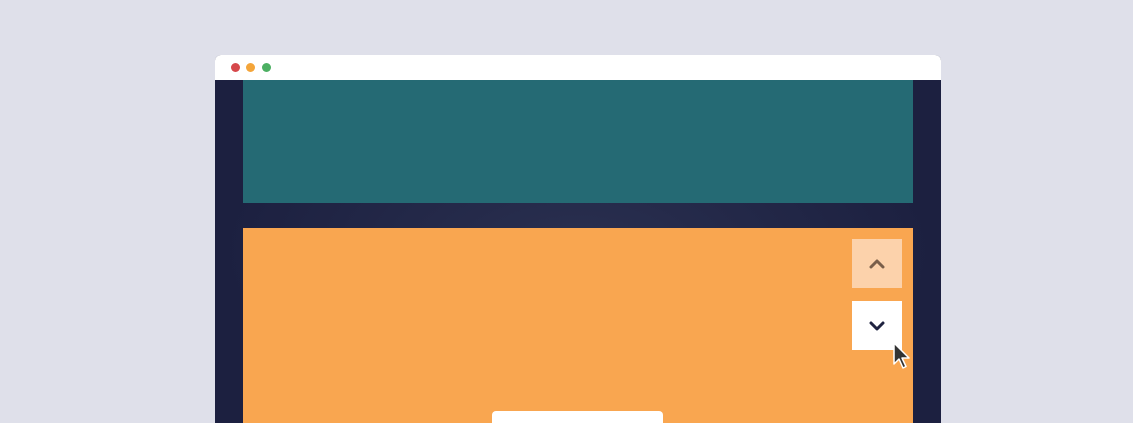 Image resolution: width=1133 pixels, height=423 pixels. I want to click on scroll-down-button, so click(877, 325).